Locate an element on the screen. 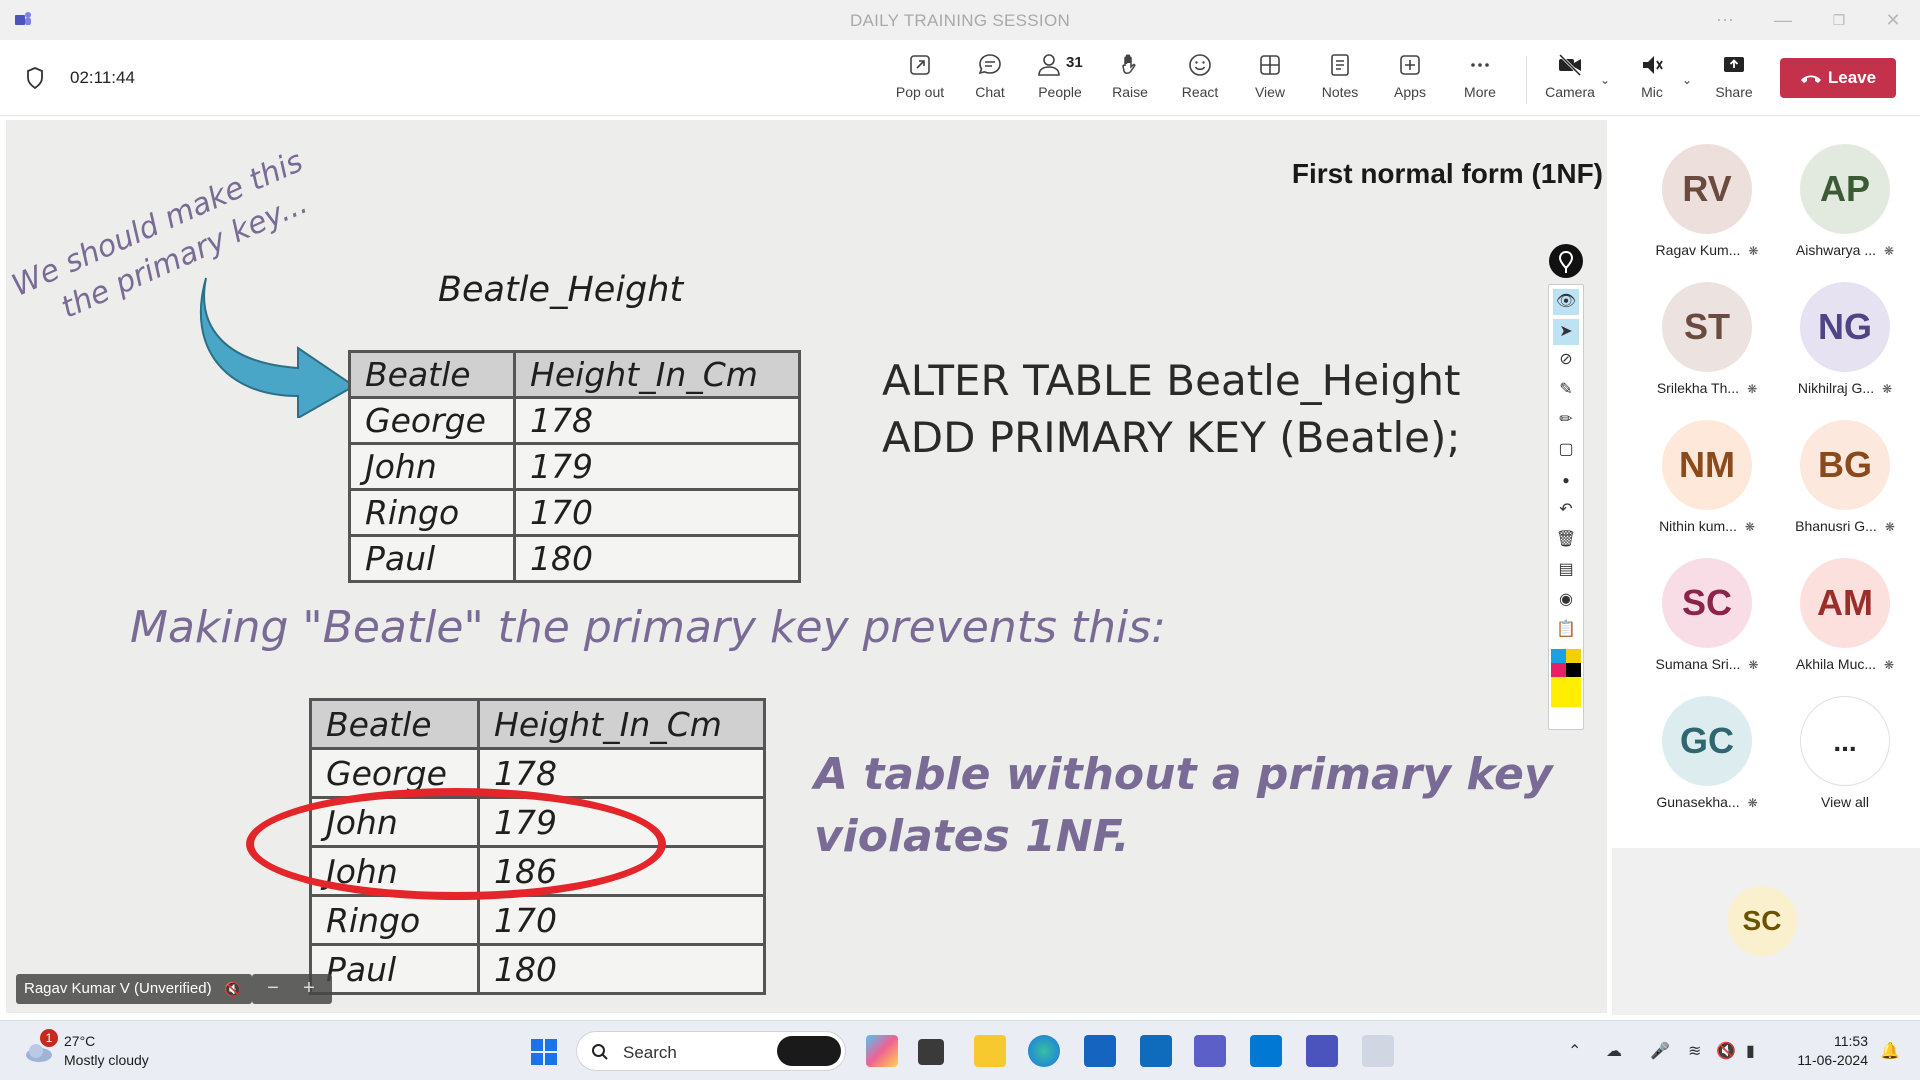 The width and height of the screenshot is (1920, 1080). clipboard-icon: 📋 is located at coordinates (1566, 630).